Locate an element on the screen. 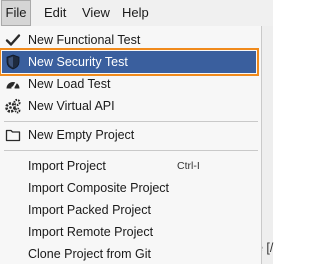 The height and width of the screenshot is (265, 320). menu-item-import-project: Import Project Ctrl-I is located at coordinates (129, 166).